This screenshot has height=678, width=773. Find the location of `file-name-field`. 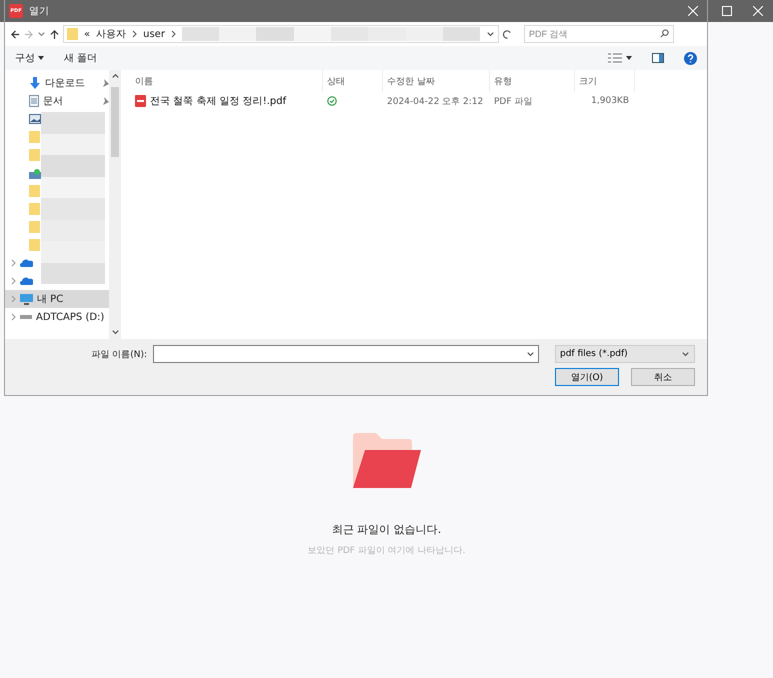

file-name-field is located at coordinates (346, 354).